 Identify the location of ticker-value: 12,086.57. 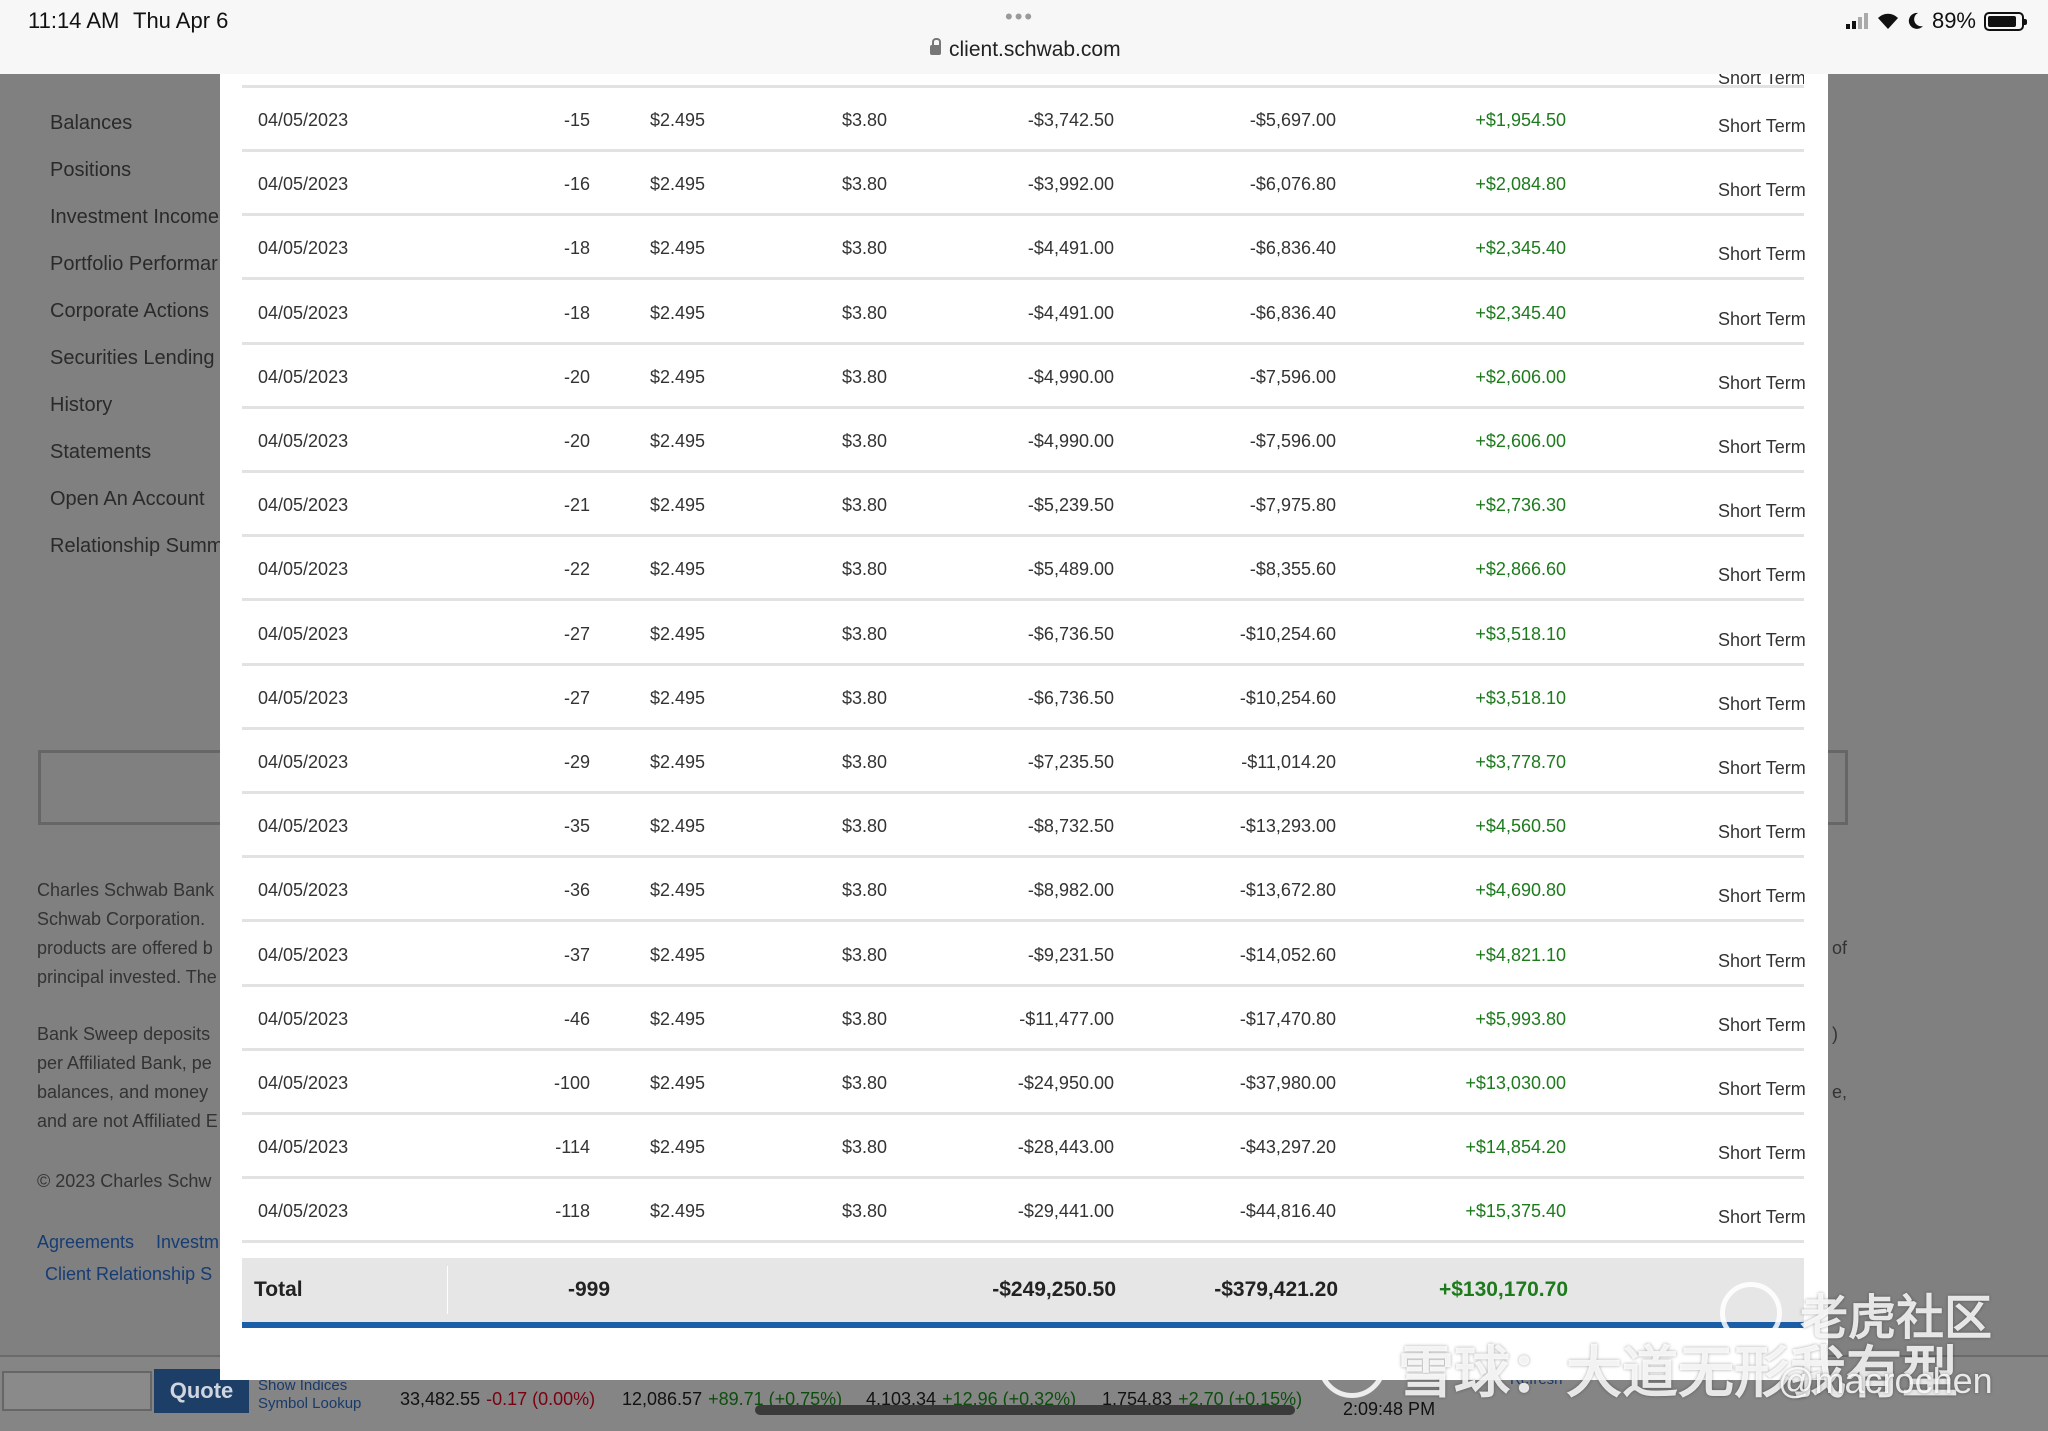
(662, 1399).